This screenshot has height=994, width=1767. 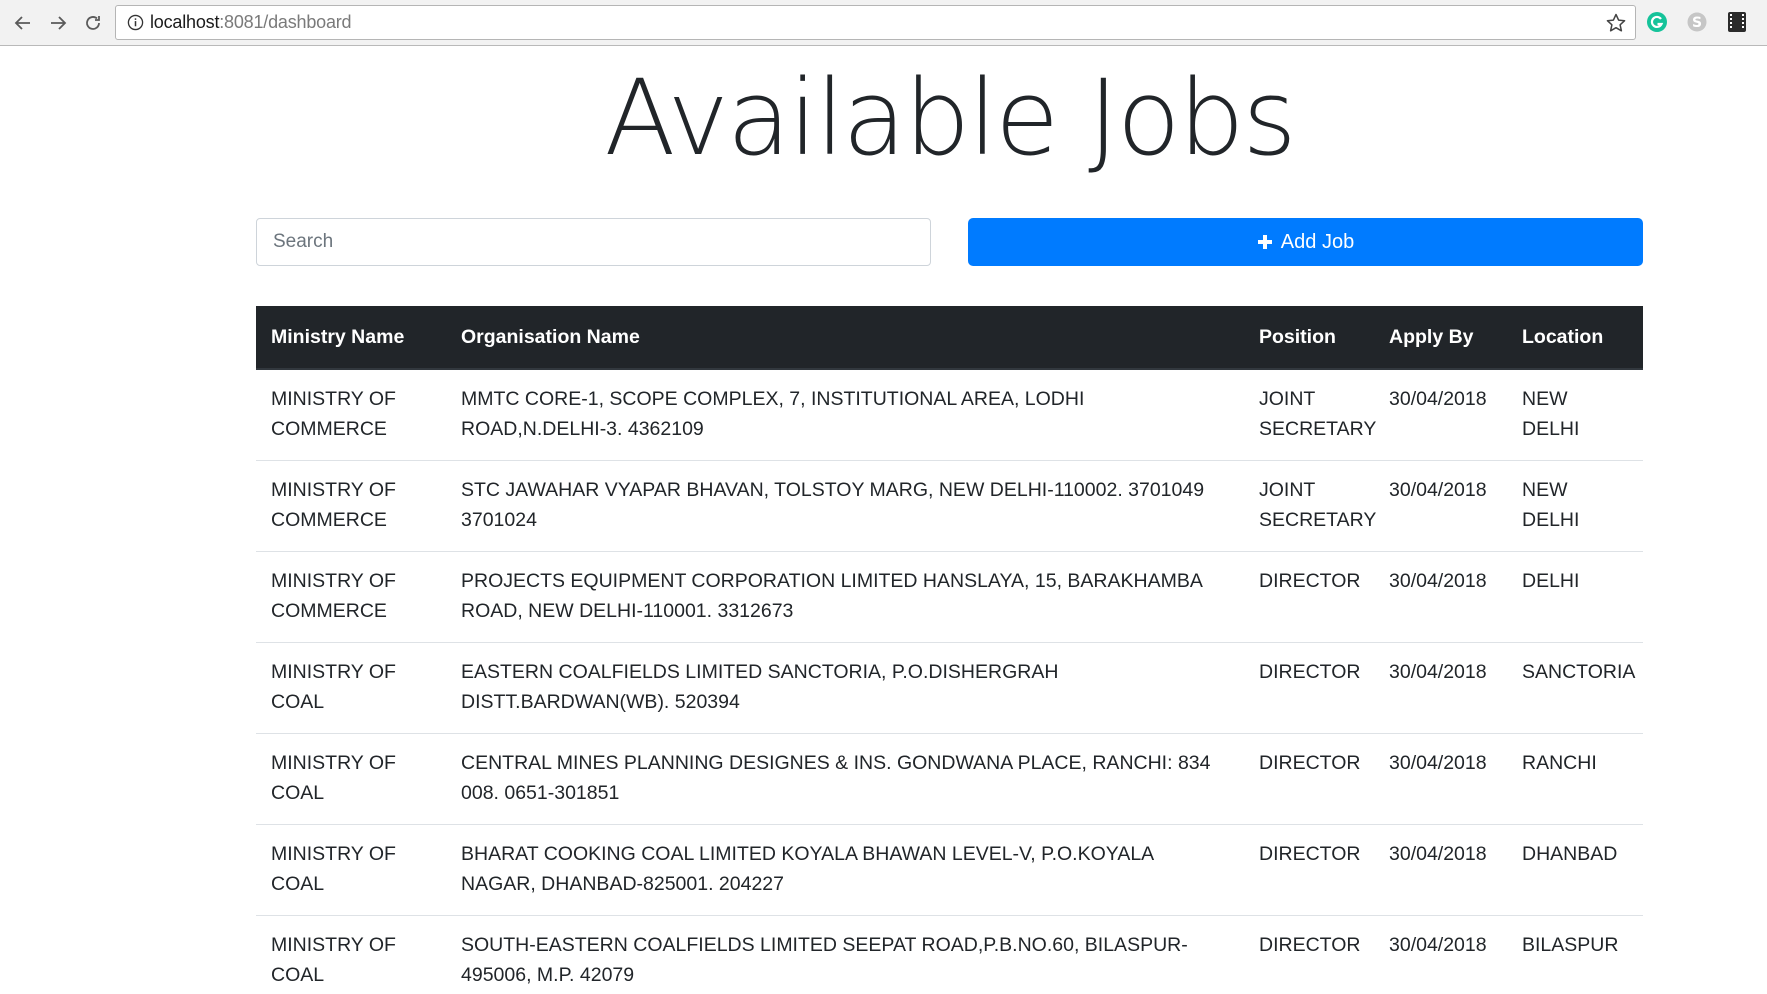 I want to click on cell-location: RANCHI, so click(x=1575, y=779).